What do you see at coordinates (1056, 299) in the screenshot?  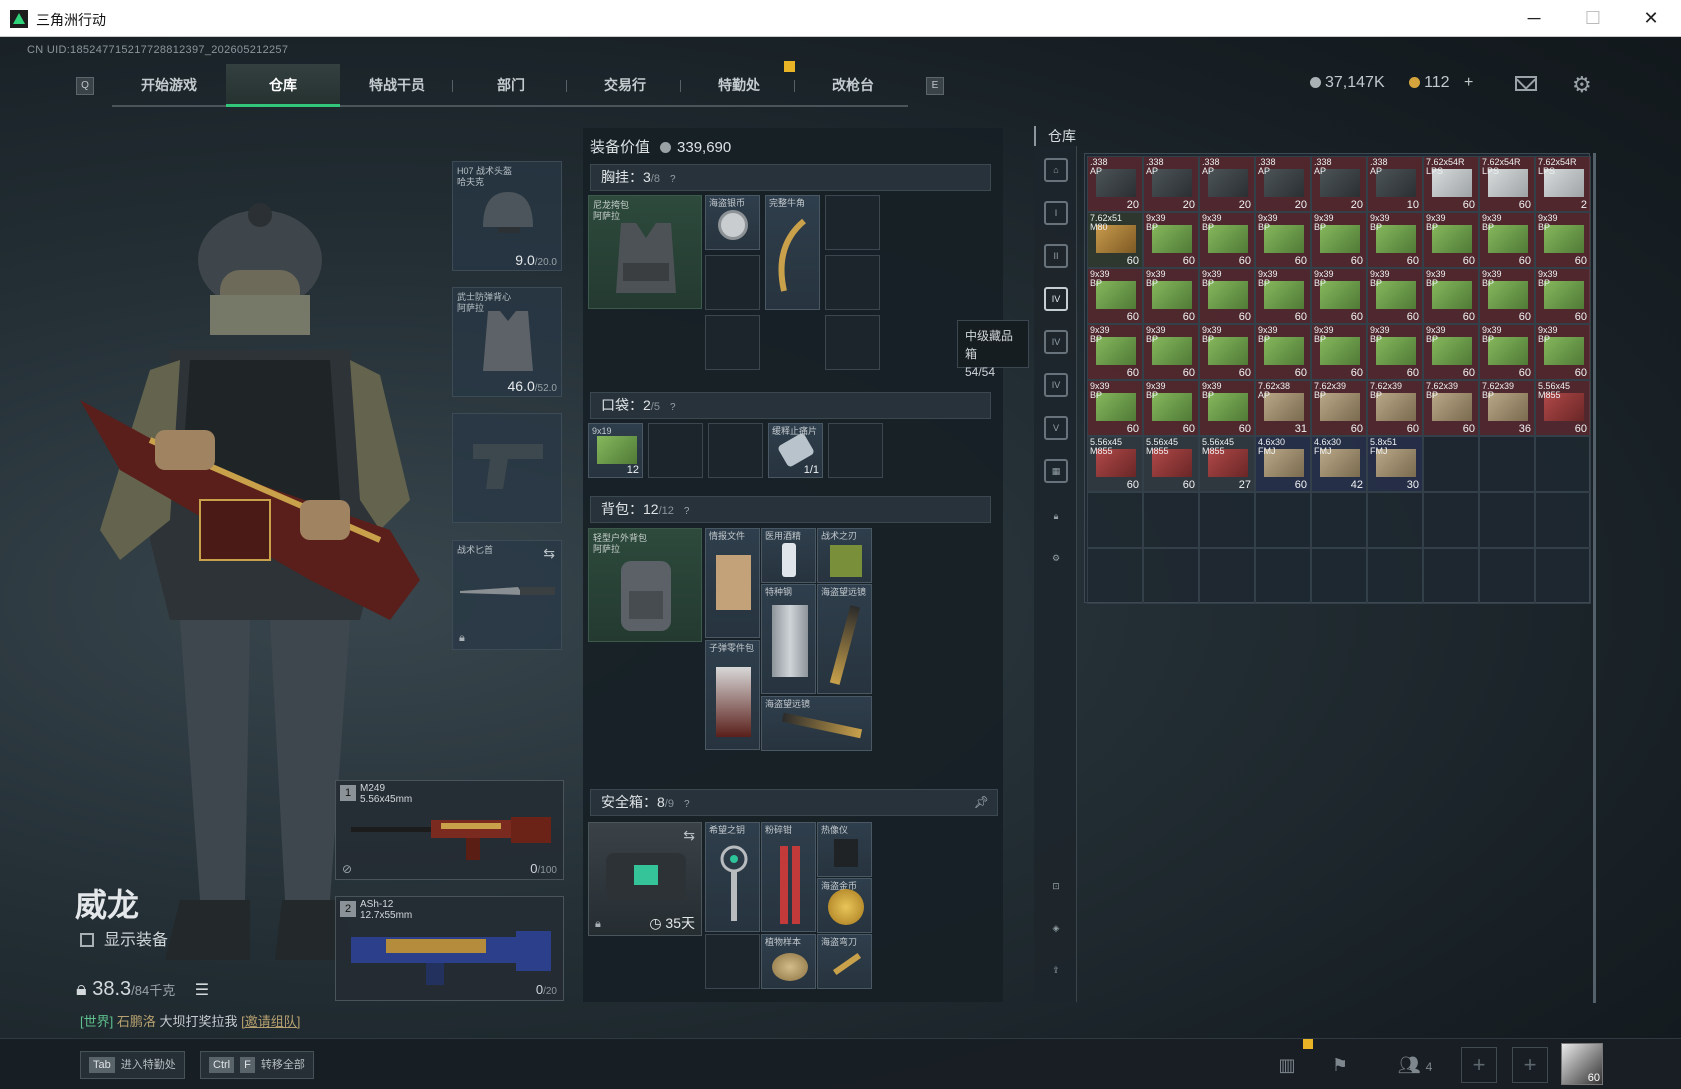 I see `sidebar-page-4: IV` at bounding box center [1056, 299].